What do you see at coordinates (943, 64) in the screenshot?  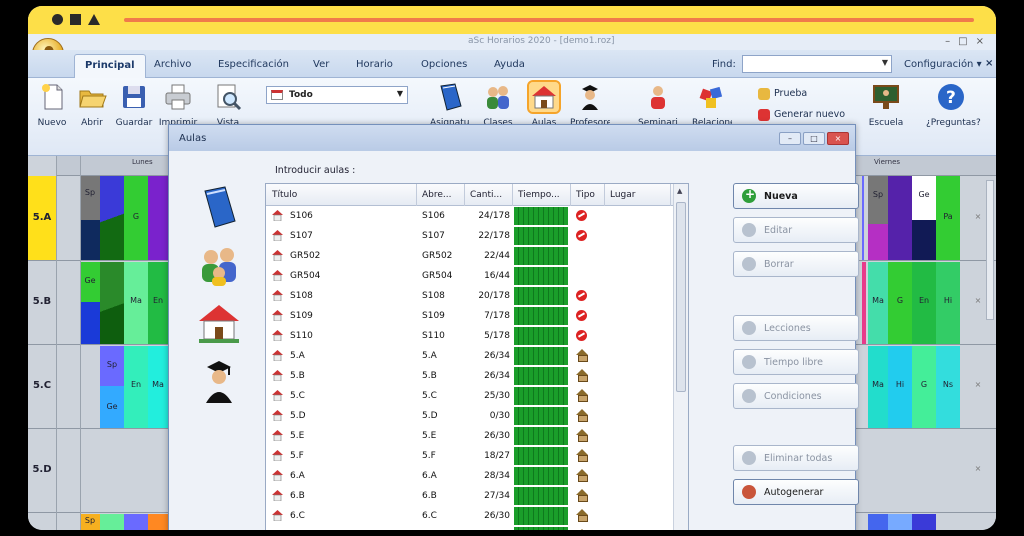 I see `configuracion-menu: Configuración ▾` at bounding box center [943, 64].